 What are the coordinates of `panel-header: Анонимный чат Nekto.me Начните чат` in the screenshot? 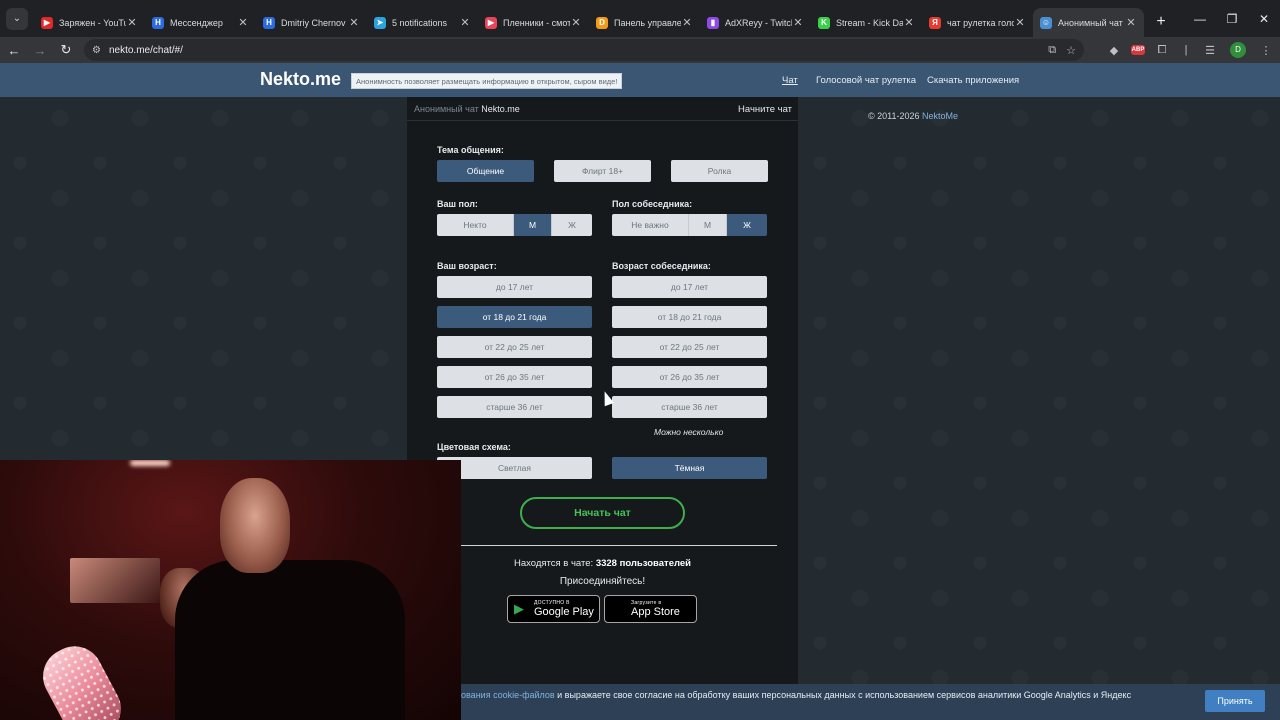 It's located at (602, 109).